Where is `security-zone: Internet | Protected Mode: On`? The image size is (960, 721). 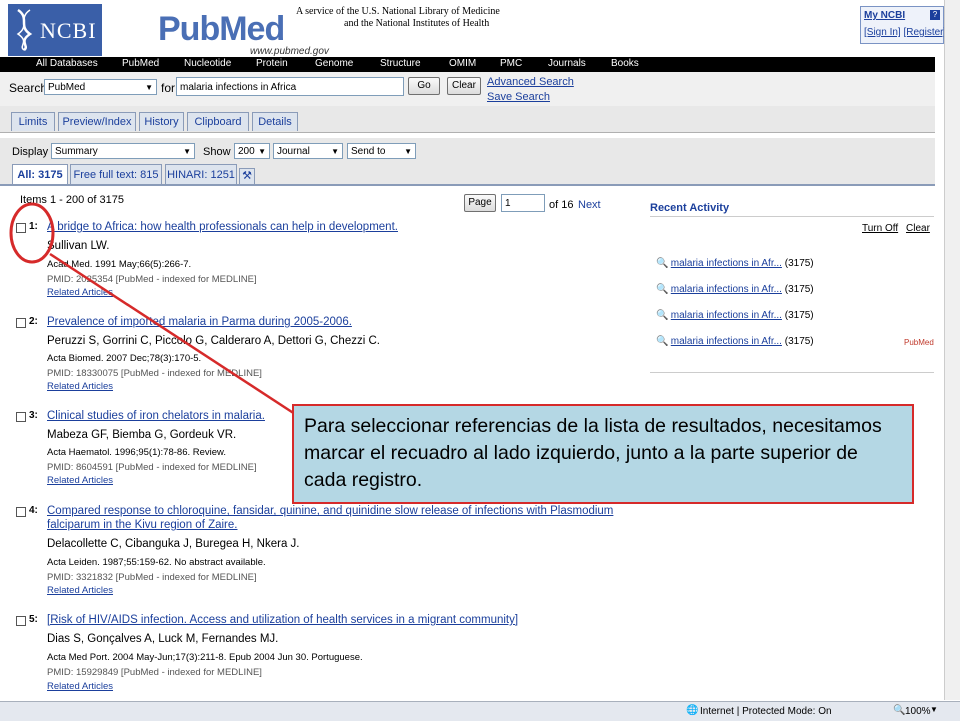
security-zone: Internet | Protected Mode: On is located at coordinates (766, 711).